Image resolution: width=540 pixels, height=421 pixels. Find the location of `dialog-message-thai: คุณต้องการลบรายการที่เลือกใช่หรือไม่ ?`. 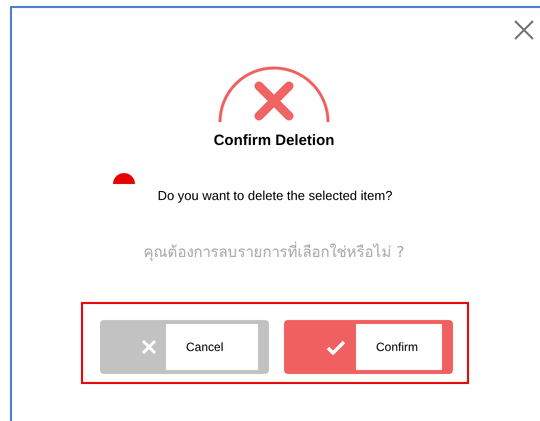

dialog-message-thai: คุณต้องการลบรายการที่เลือกใช่หรือไม่ ? is located at coordinates (274, 252).